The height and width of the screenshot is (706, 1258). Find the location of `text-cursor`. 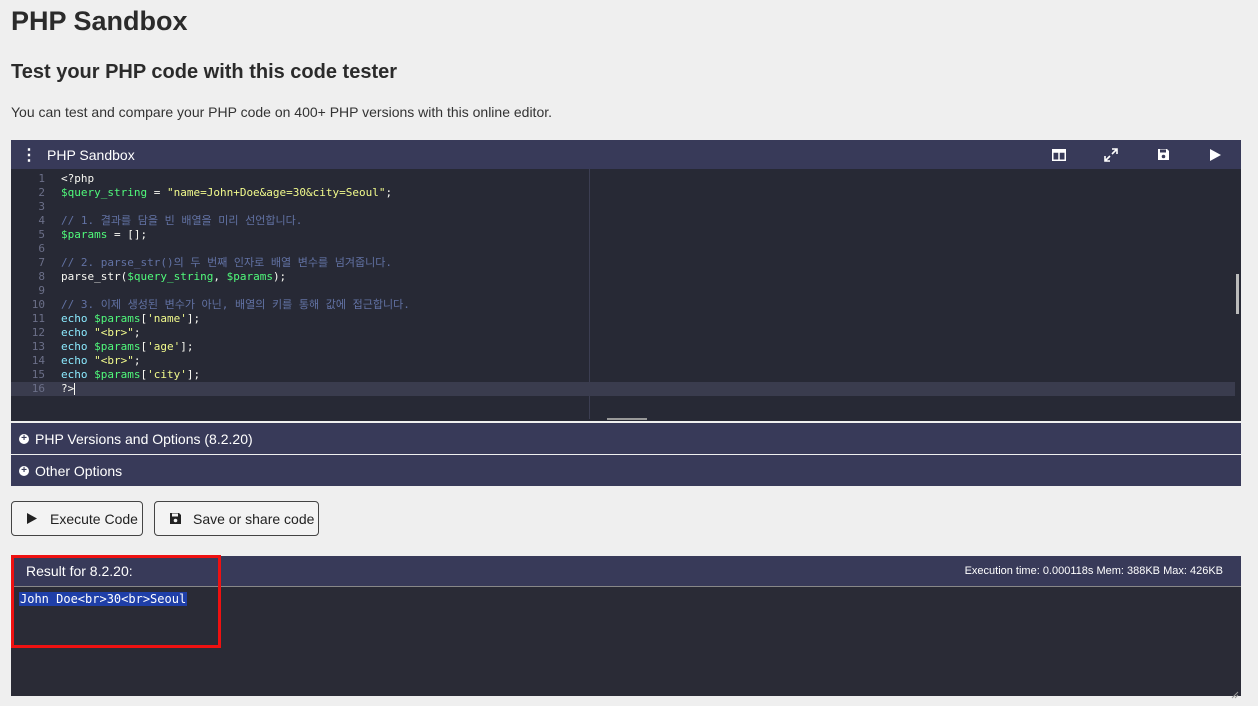

text-cursor is located at coordinates (75, 389).